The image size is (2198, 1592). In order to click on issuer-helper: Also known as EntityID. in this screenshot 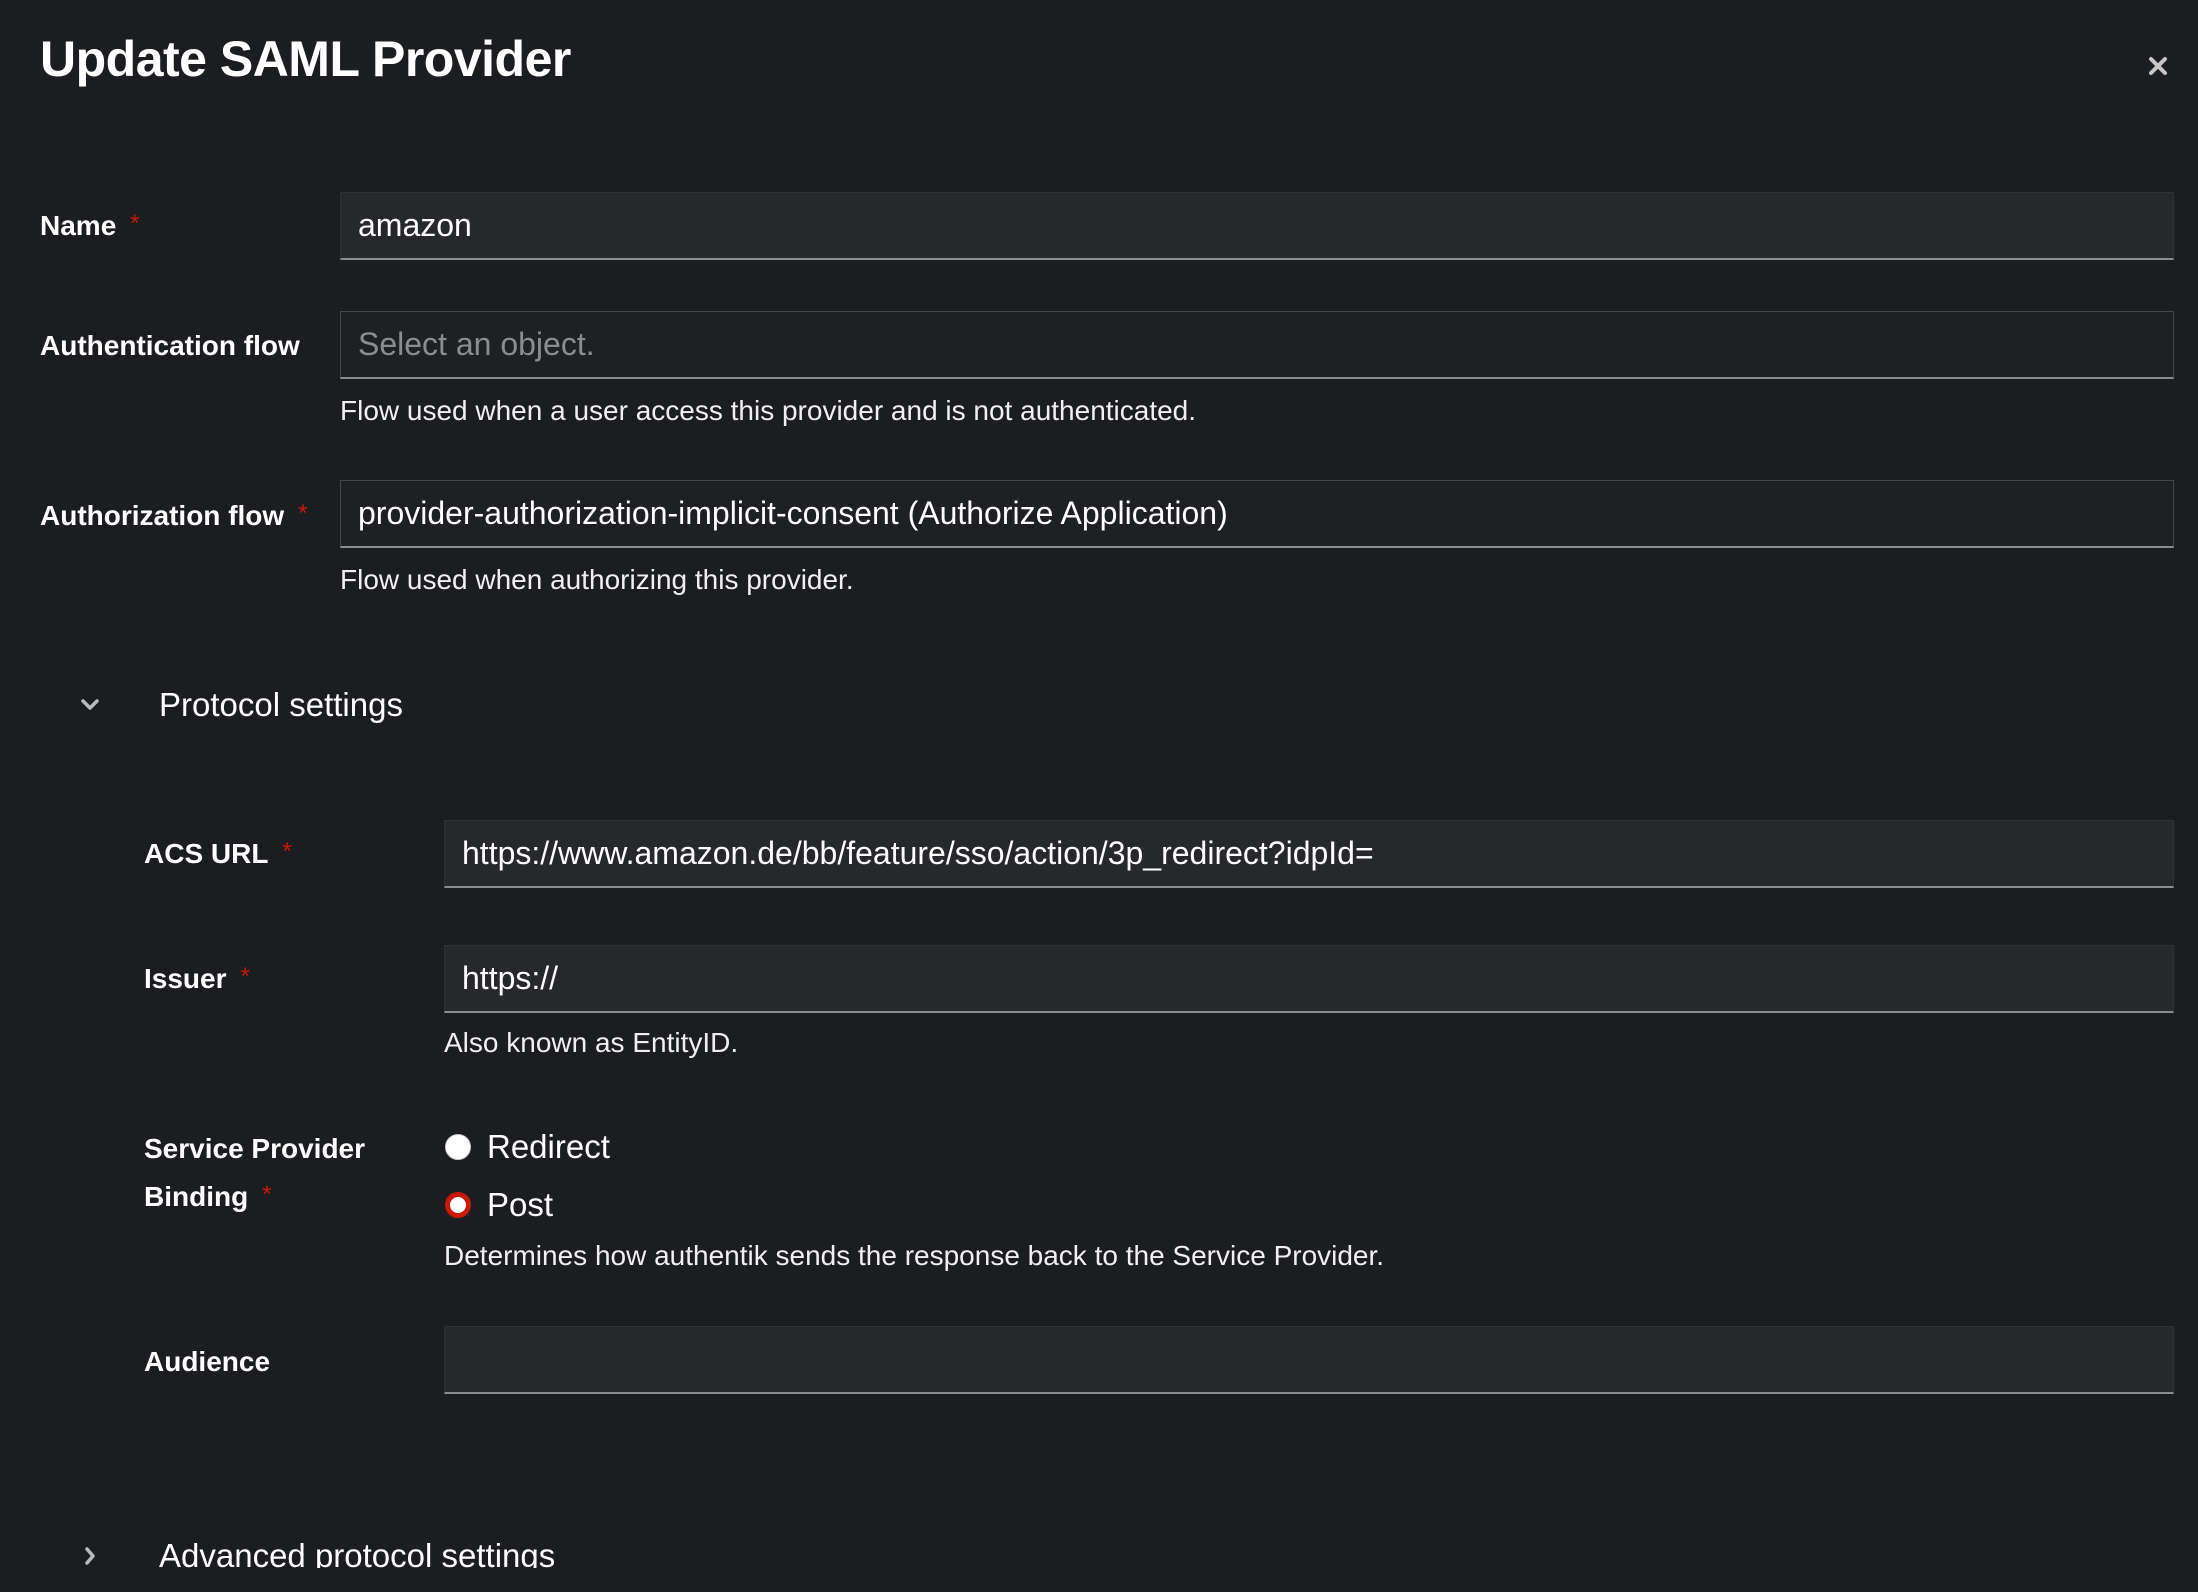, I will do `click(591, 1042)`.